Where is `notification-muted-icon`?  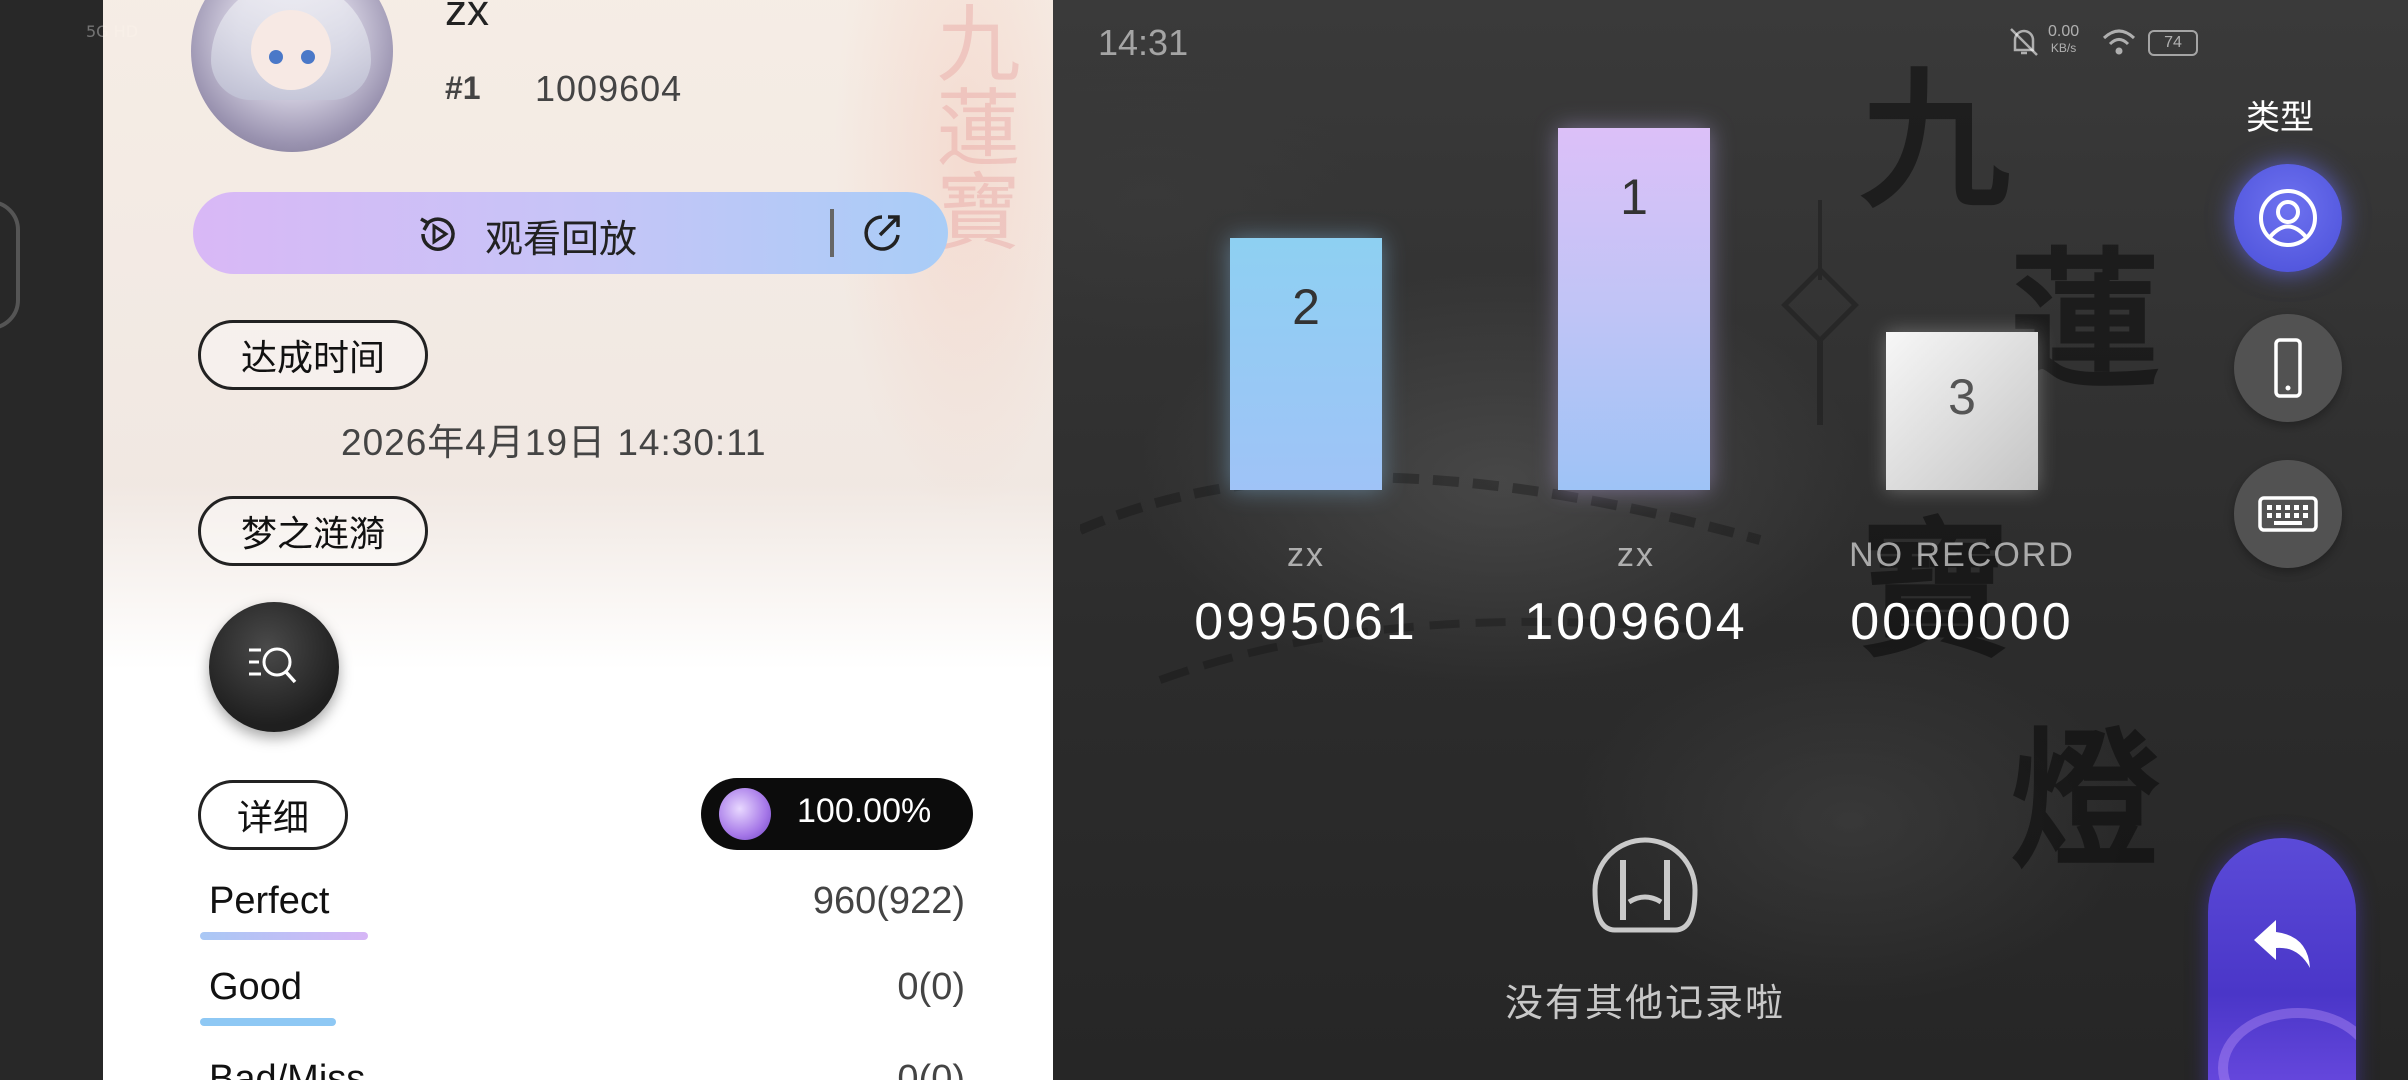
notification-muted-icon is located at coordinates (2024, 42).